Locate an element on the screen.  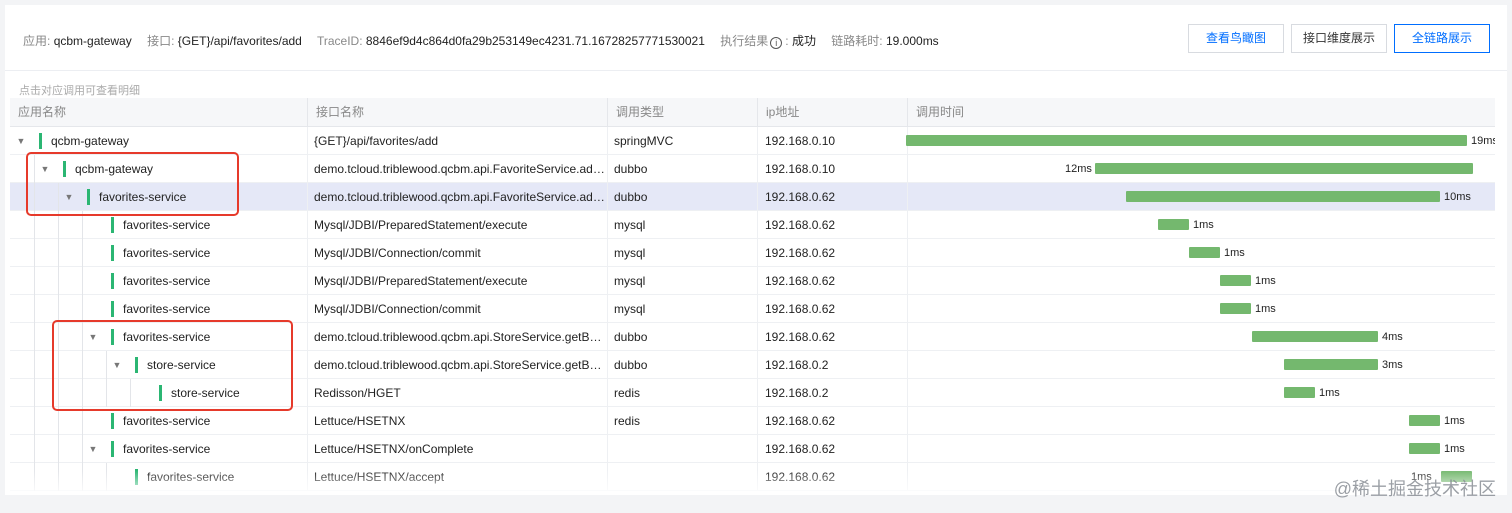
call-type: redis is located at coordinates (627, 421).